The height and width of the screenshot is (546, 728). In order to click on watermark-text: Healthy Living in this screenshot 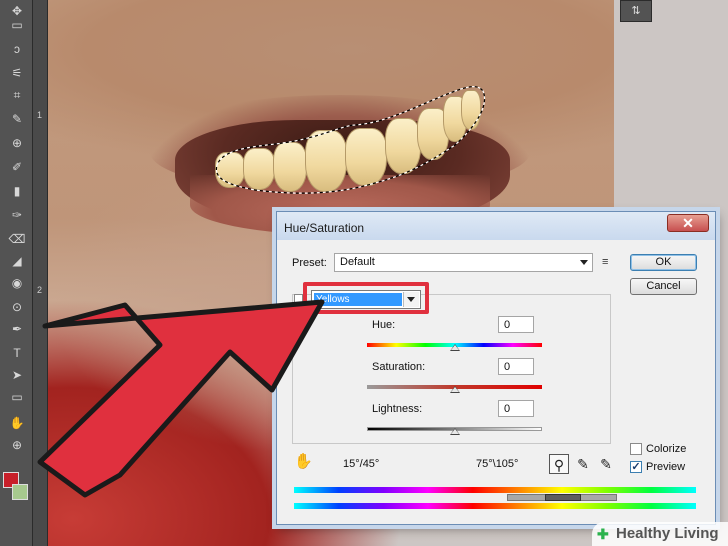, I will do `click(667, 533)`.